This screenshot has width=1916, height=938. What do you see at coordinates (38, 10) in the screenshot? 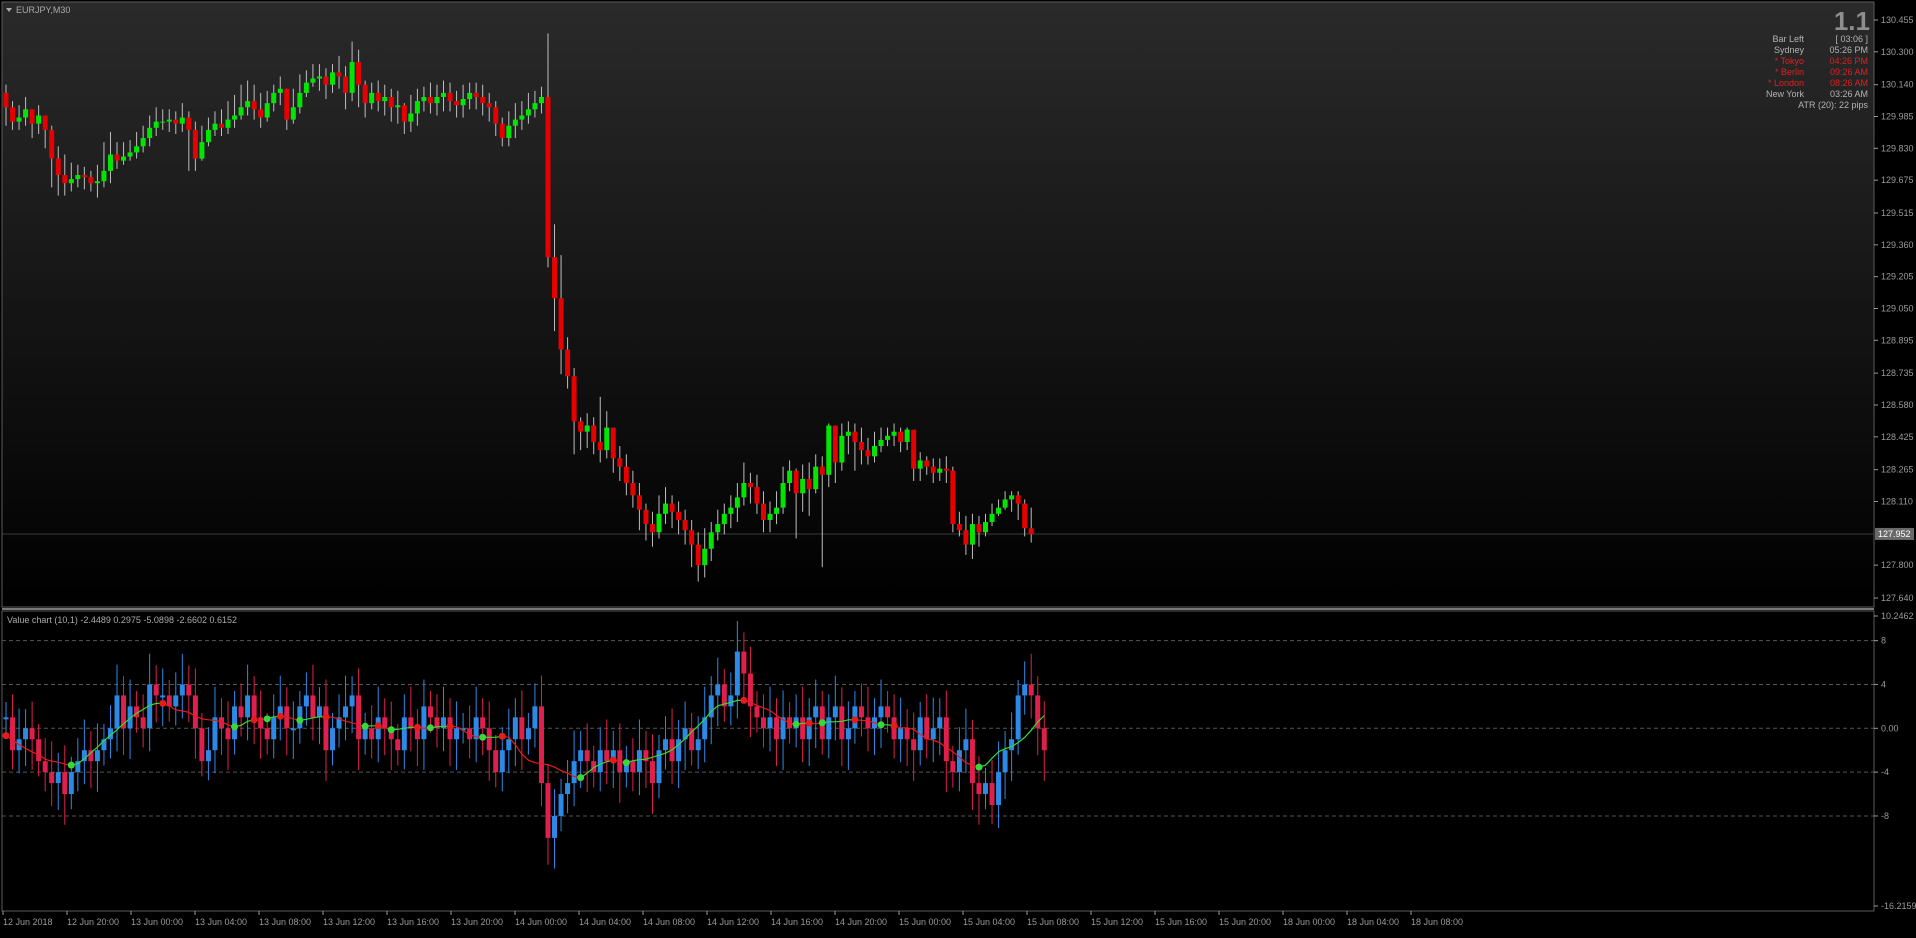
I see `symbol-label-group: EURJPY,M30` at bounding box center [38, 10].